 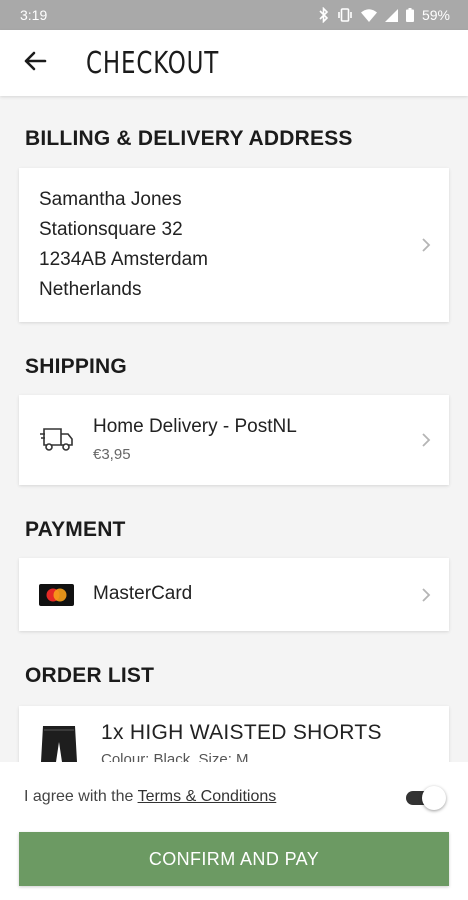 What do you see at coordinates (189, 138) in the screenshot?
I see `billing-section-title: BILLING & DELIVERY ADDRESS` at bounding box center [189, 138].